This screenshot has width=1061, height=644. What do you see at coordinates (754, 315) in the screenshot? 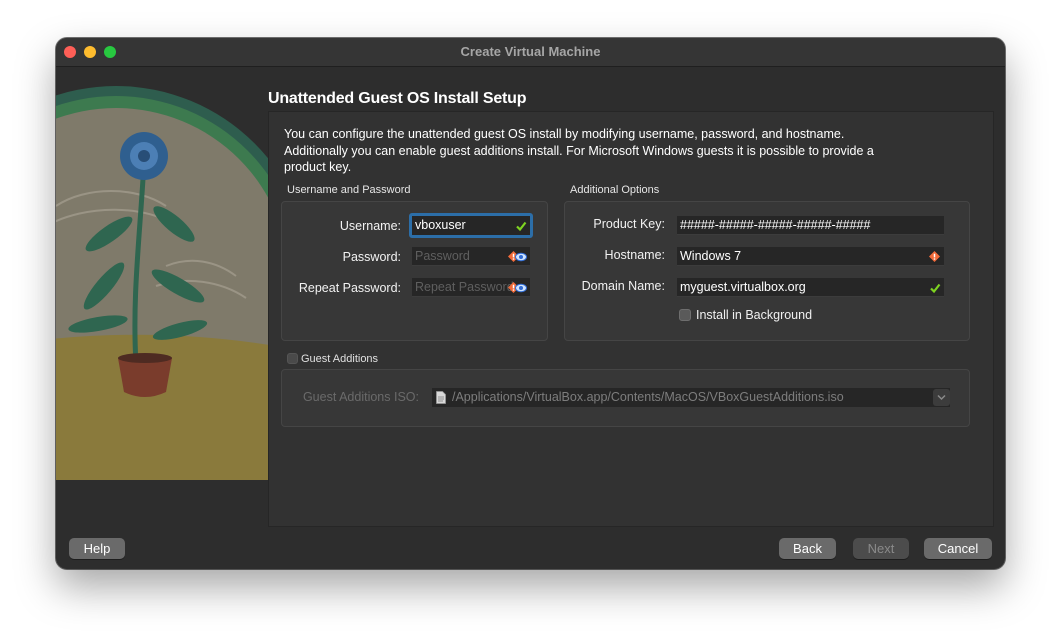
I see `install-in-background-label: Install in Background` at bounding box center [754, 315].